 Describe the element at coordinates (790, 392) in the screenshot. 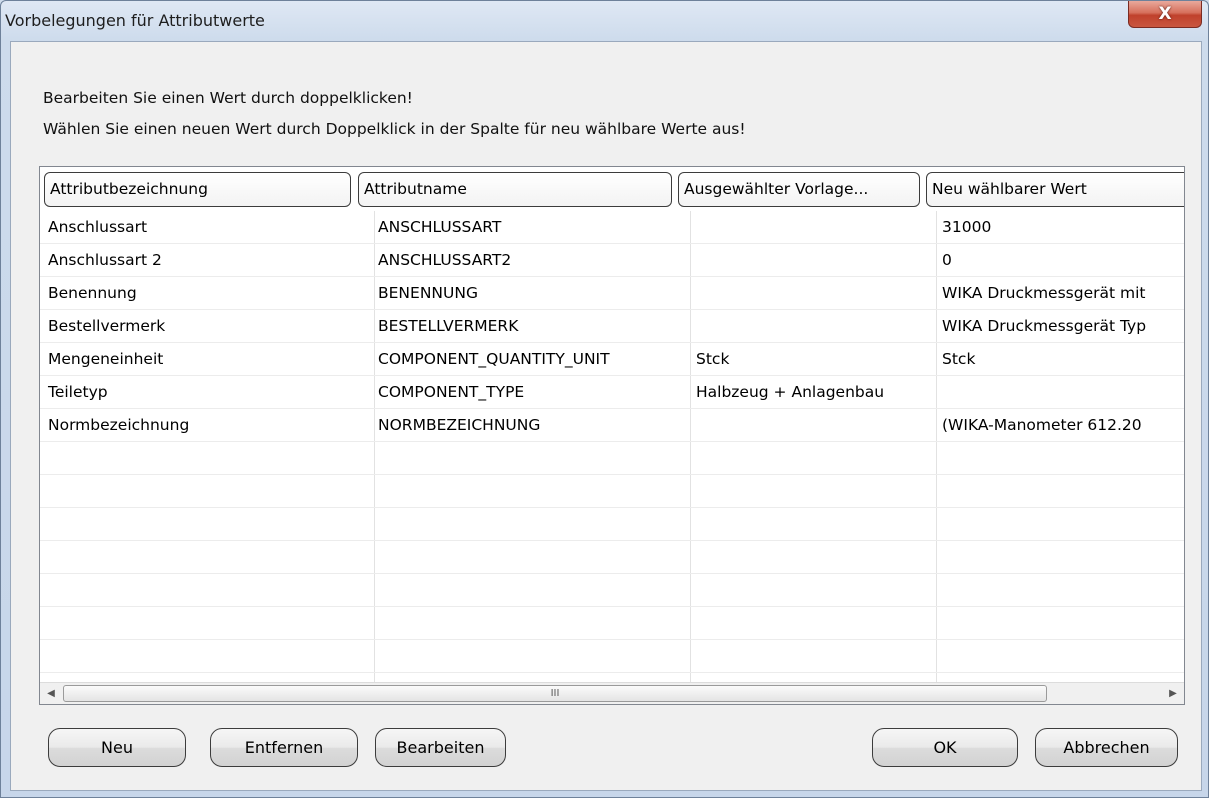

I see `cell-vorlagewert: Halbzeug + Anlagenbau` at that location.